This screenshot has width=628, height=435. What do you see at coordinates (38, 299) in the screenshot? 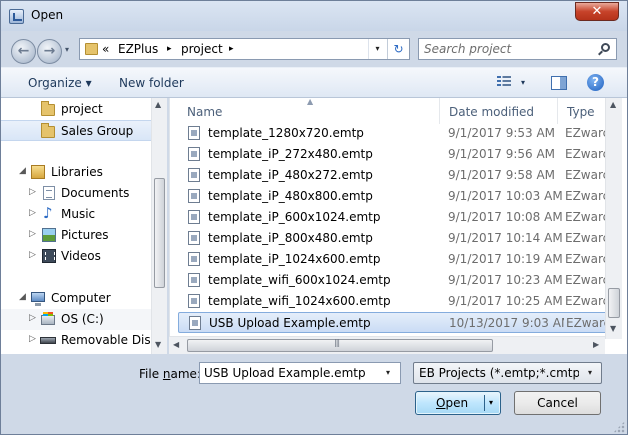
I see `computer-icon` at bounding box center [38, 299].